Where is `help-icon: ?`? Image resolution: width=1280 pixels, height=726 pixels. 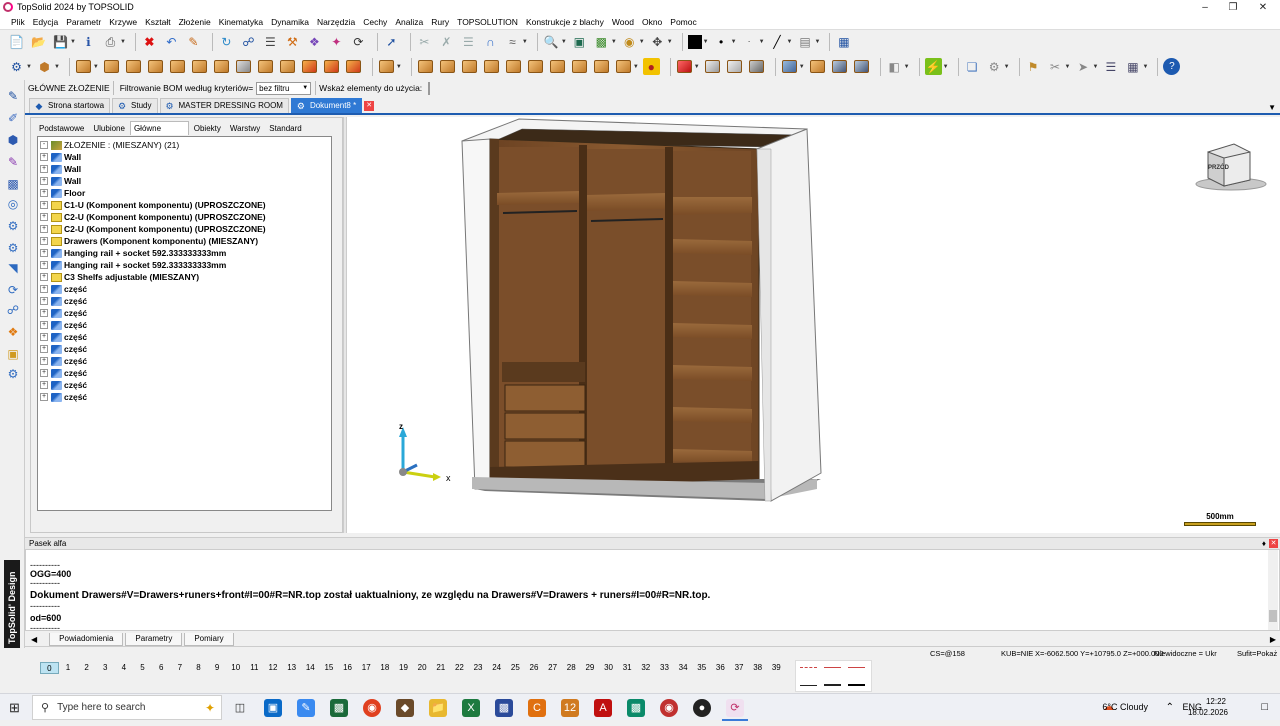
help-icon: ? is located at coordinates (1172, 66).